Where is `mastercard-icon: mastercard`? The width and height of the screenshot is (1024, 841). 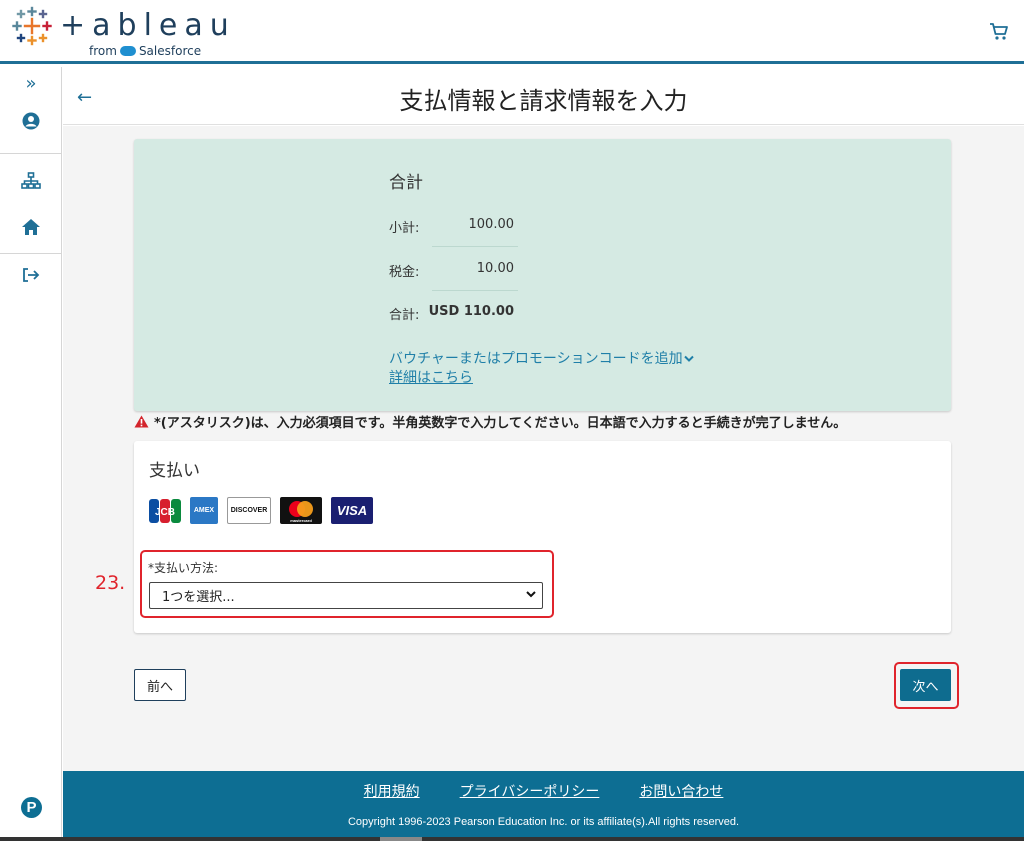
mastercard-icon: mastercard is located at coordinates (301, 510).